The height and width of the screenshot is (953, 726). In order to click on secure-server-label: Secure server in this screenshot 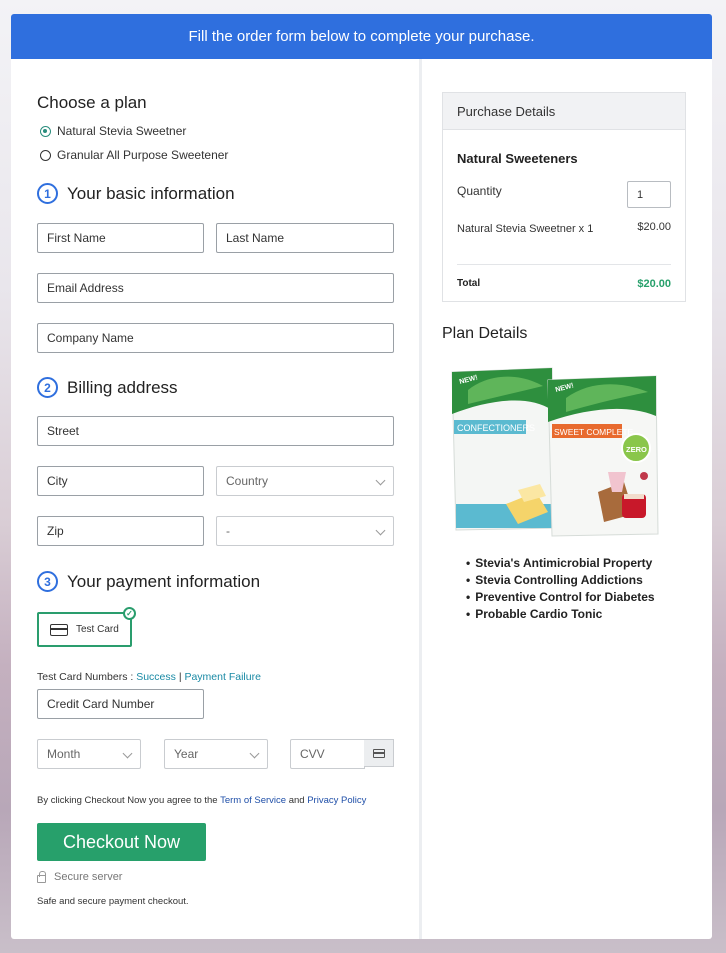, I will do `click(88, 877)`.